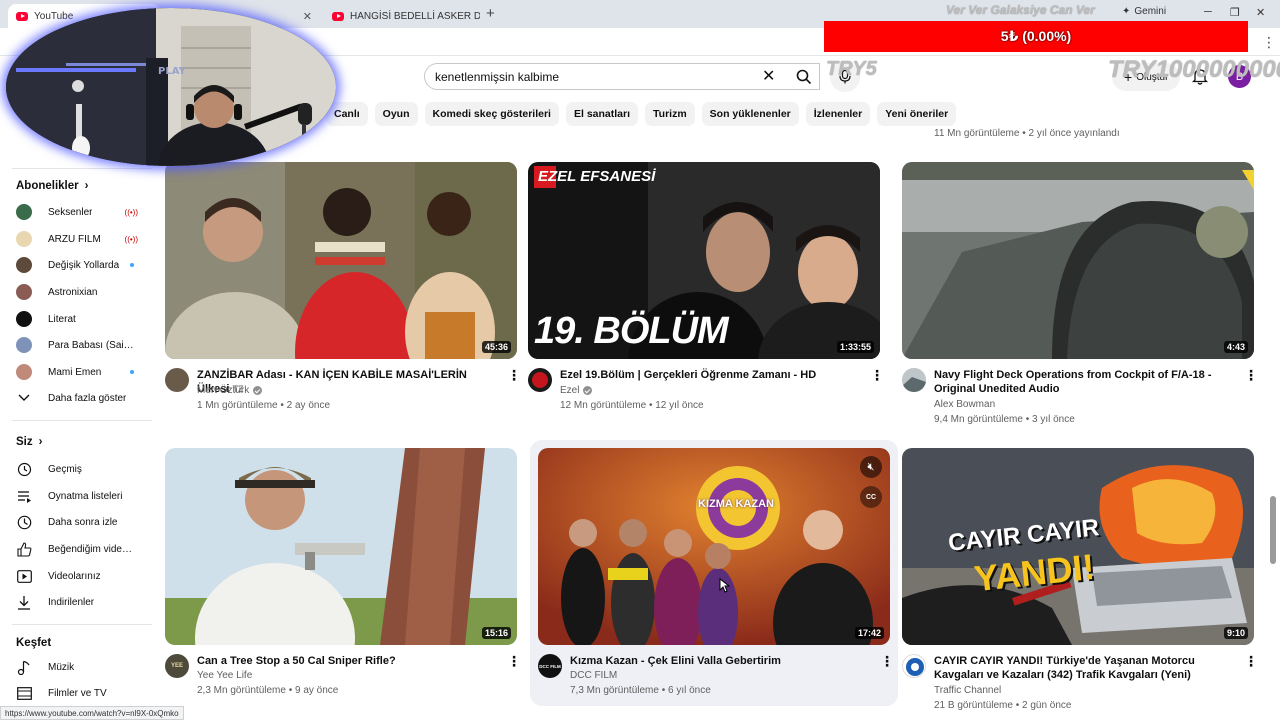 Image resolution: width=1280 pixels, height=720 pixels. I want to click on clear-search-icon: ✕, so click(768, 76).